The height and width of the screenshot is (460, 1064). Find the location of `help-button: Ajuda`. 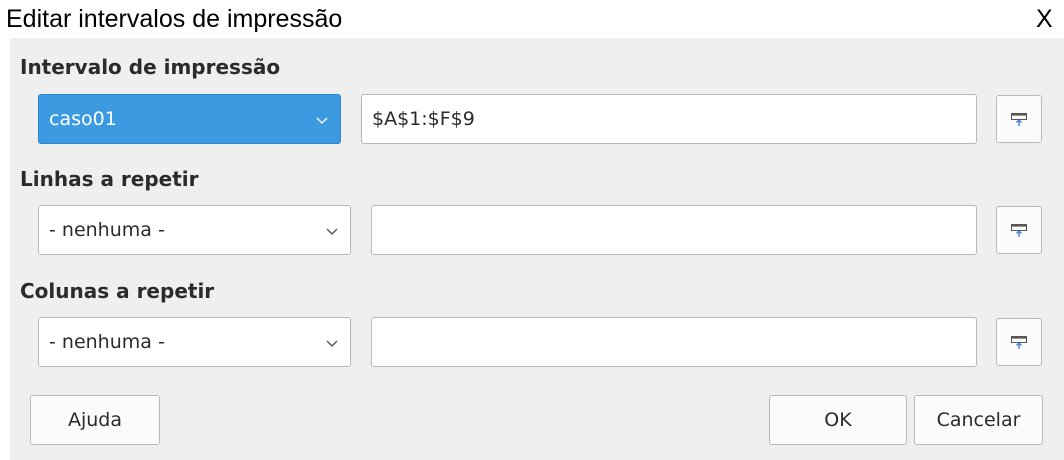

help-button: Ajuda is located at coordinates (95, 420).